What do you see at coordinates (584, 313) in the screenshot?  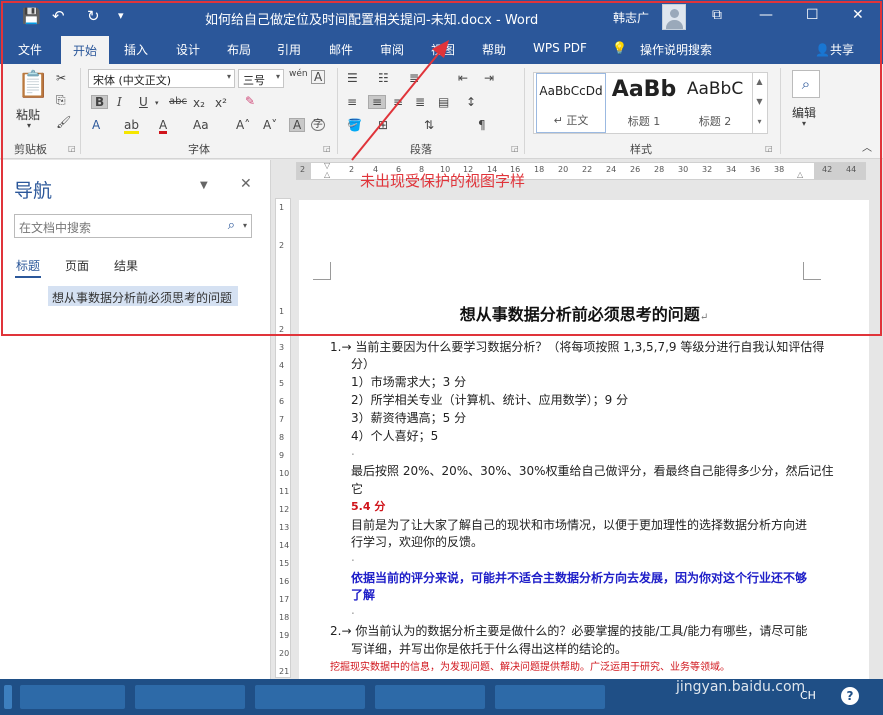 I see `document-title: 想从事数据分析前必须思考的问题↵` at bounding box center [584, 313].